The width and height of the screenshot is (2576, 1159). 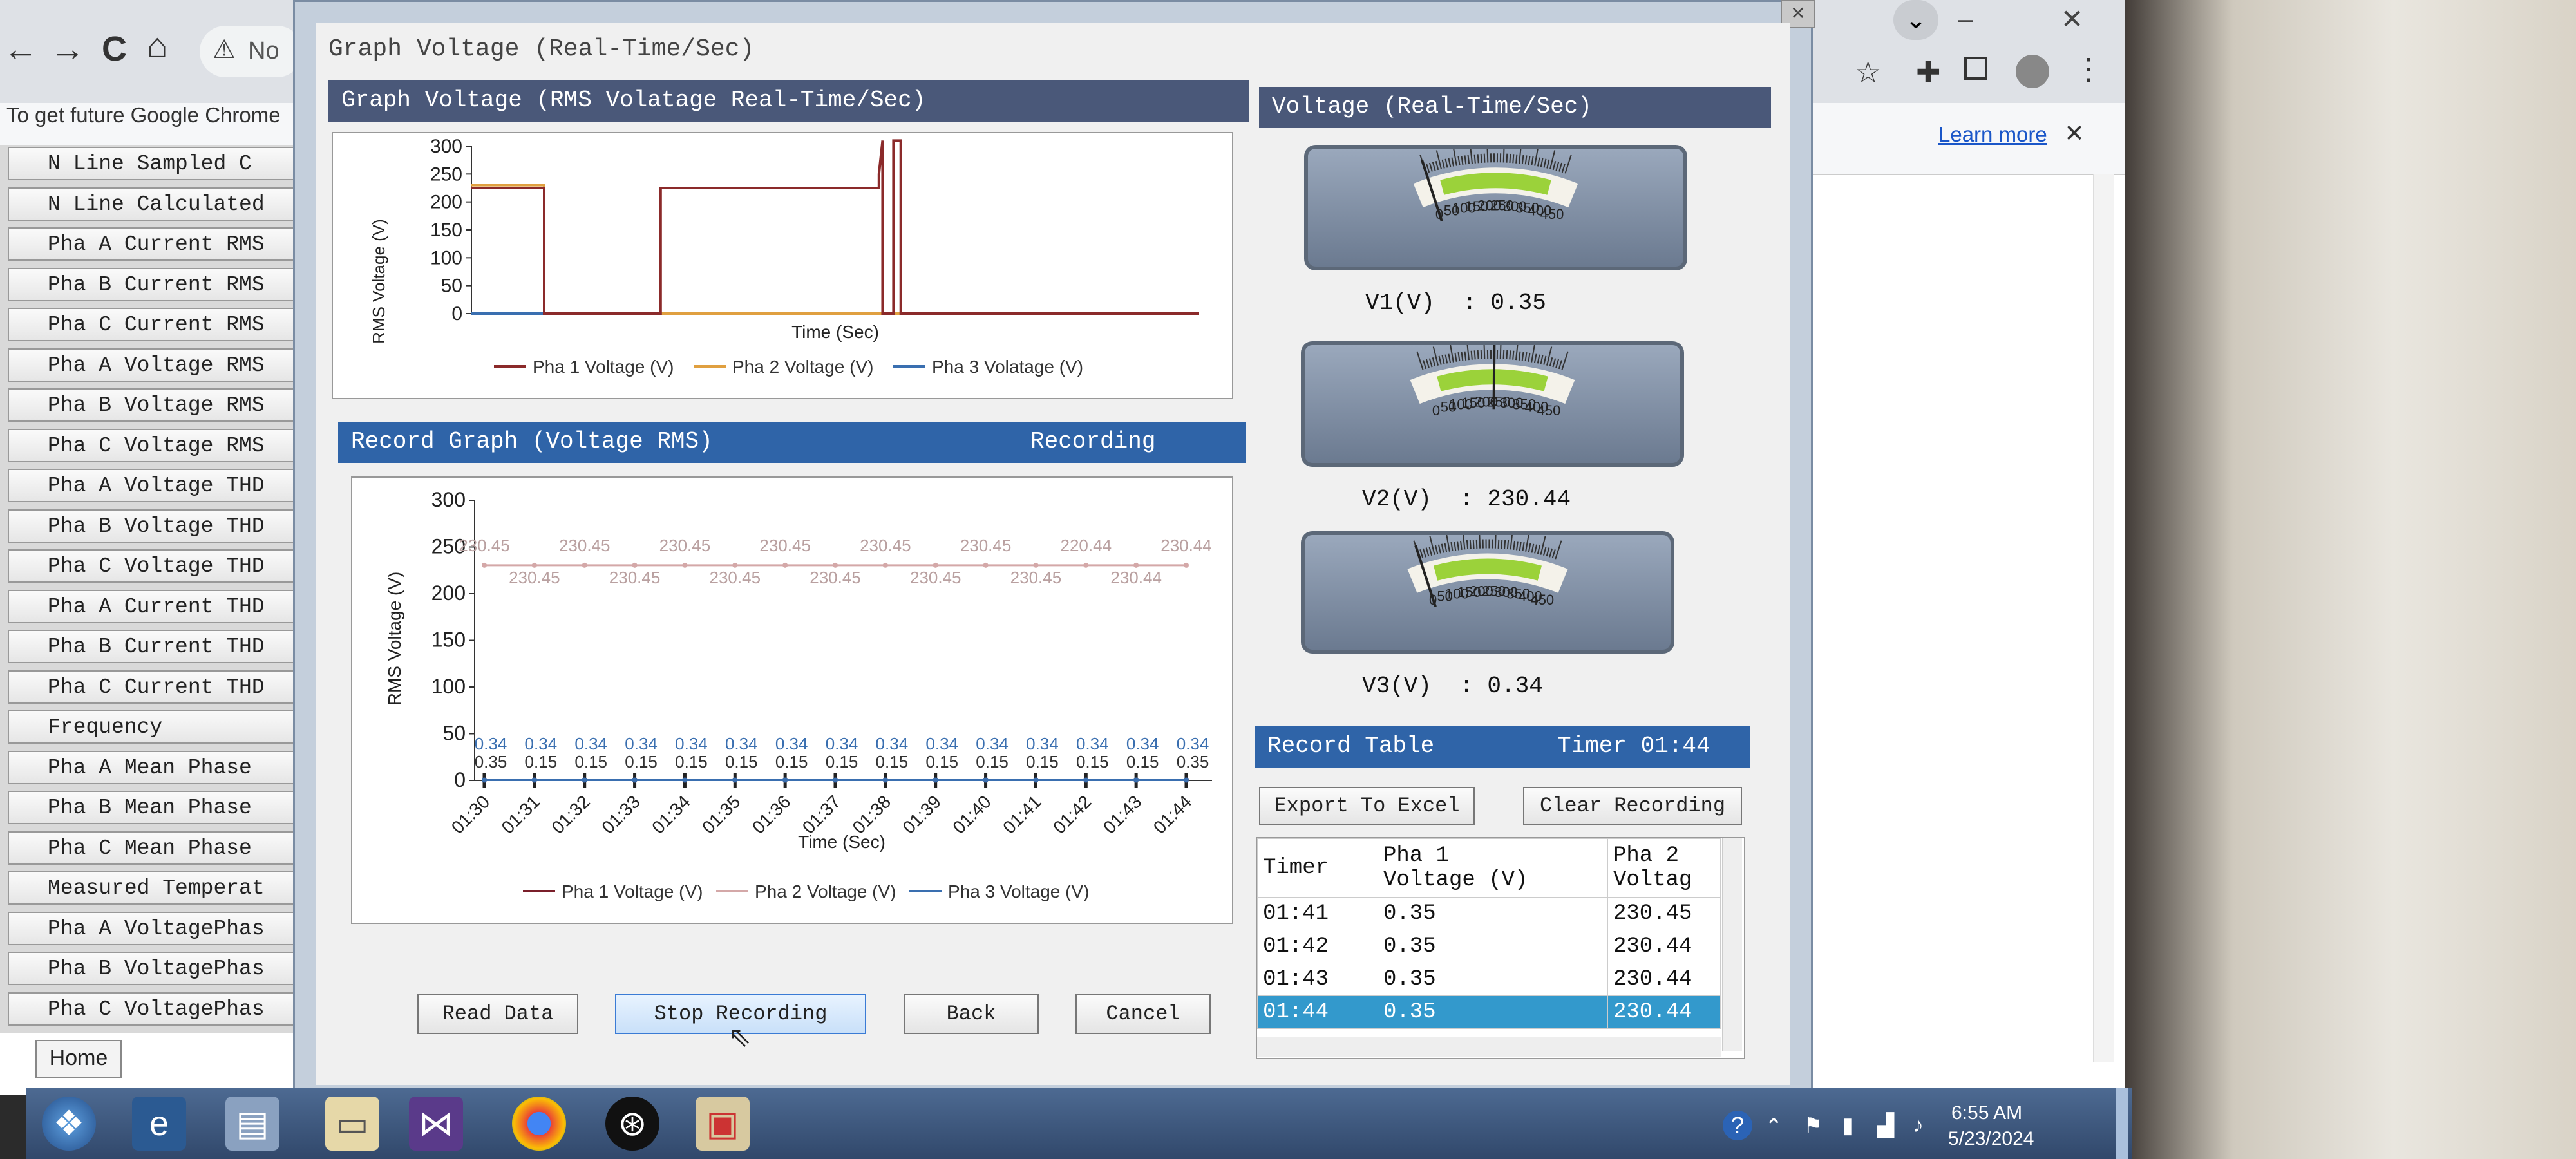 I want to click on address-bar: ⚠ No, so click(x=251, y=51).